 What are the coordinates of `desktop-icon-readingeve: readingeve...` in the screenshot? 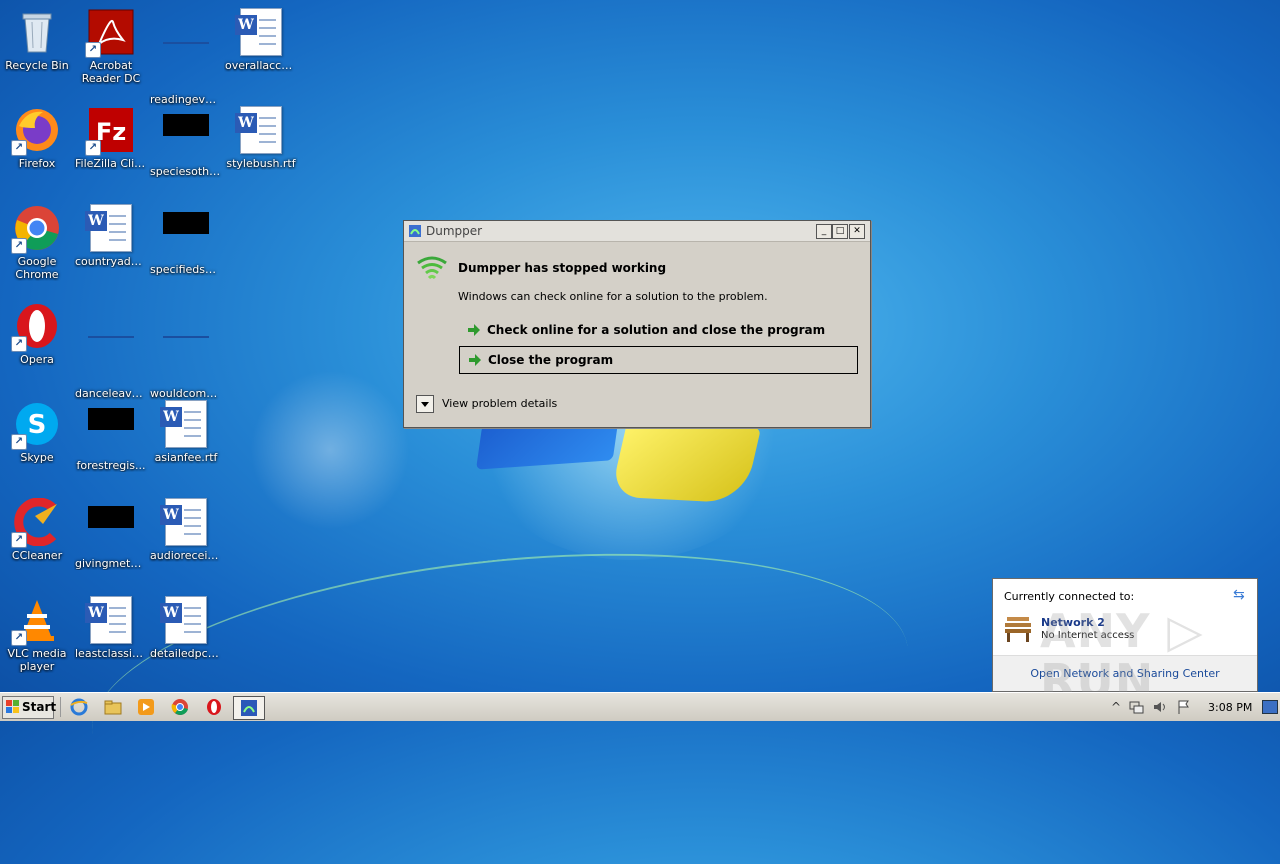 It's located at (186, 54).